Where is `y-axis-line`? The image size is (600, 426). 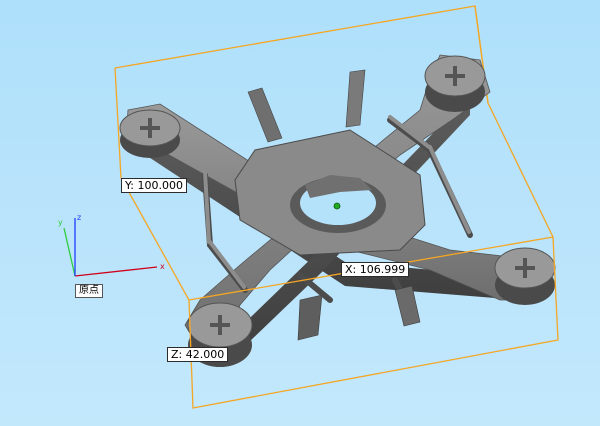
y-axis-line is located at coordinates (69, 252).